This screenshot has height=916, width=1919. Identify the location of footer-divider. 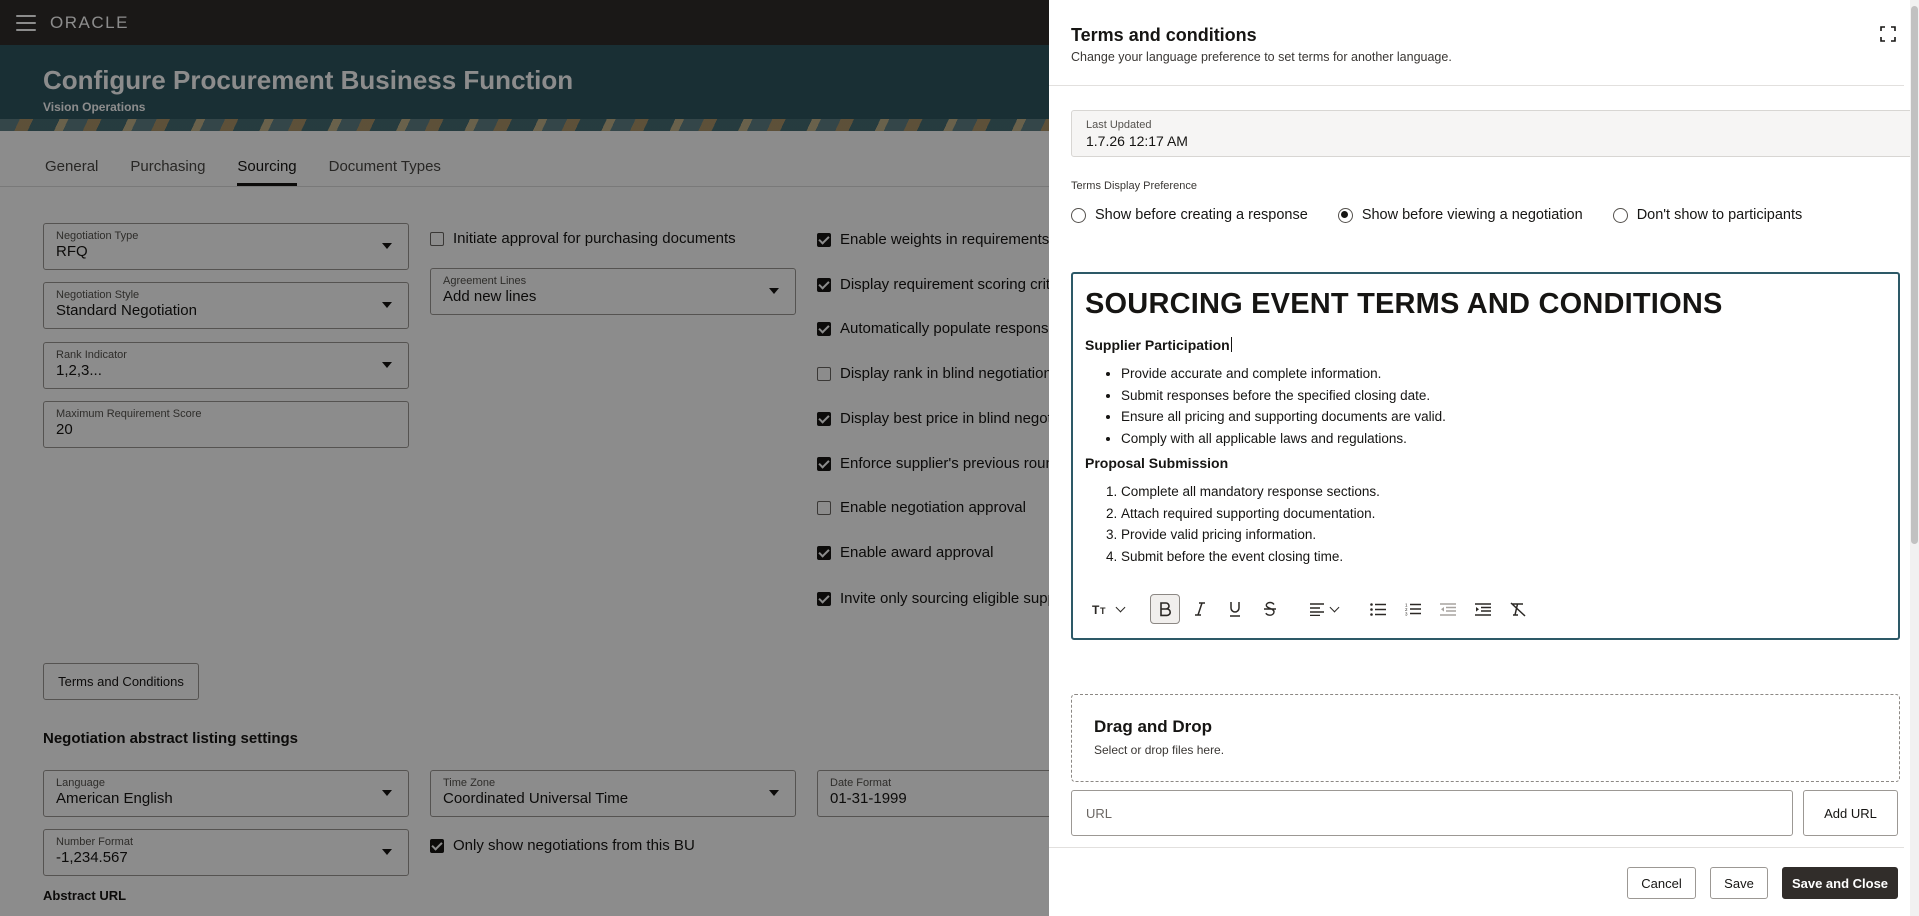
(1476, 847).